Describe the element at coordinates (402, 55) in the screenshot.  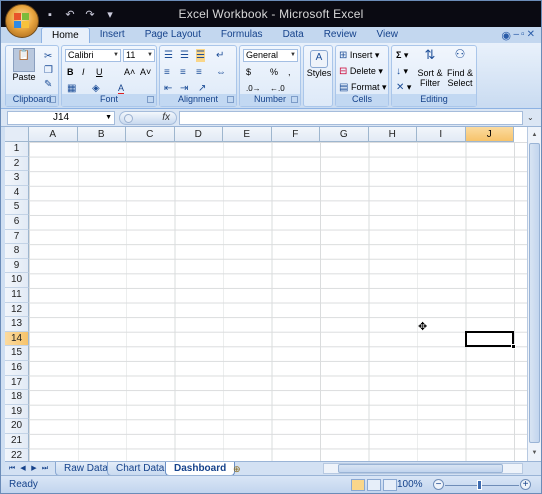
I see `autosum-icon: Σ ▾` at that location.